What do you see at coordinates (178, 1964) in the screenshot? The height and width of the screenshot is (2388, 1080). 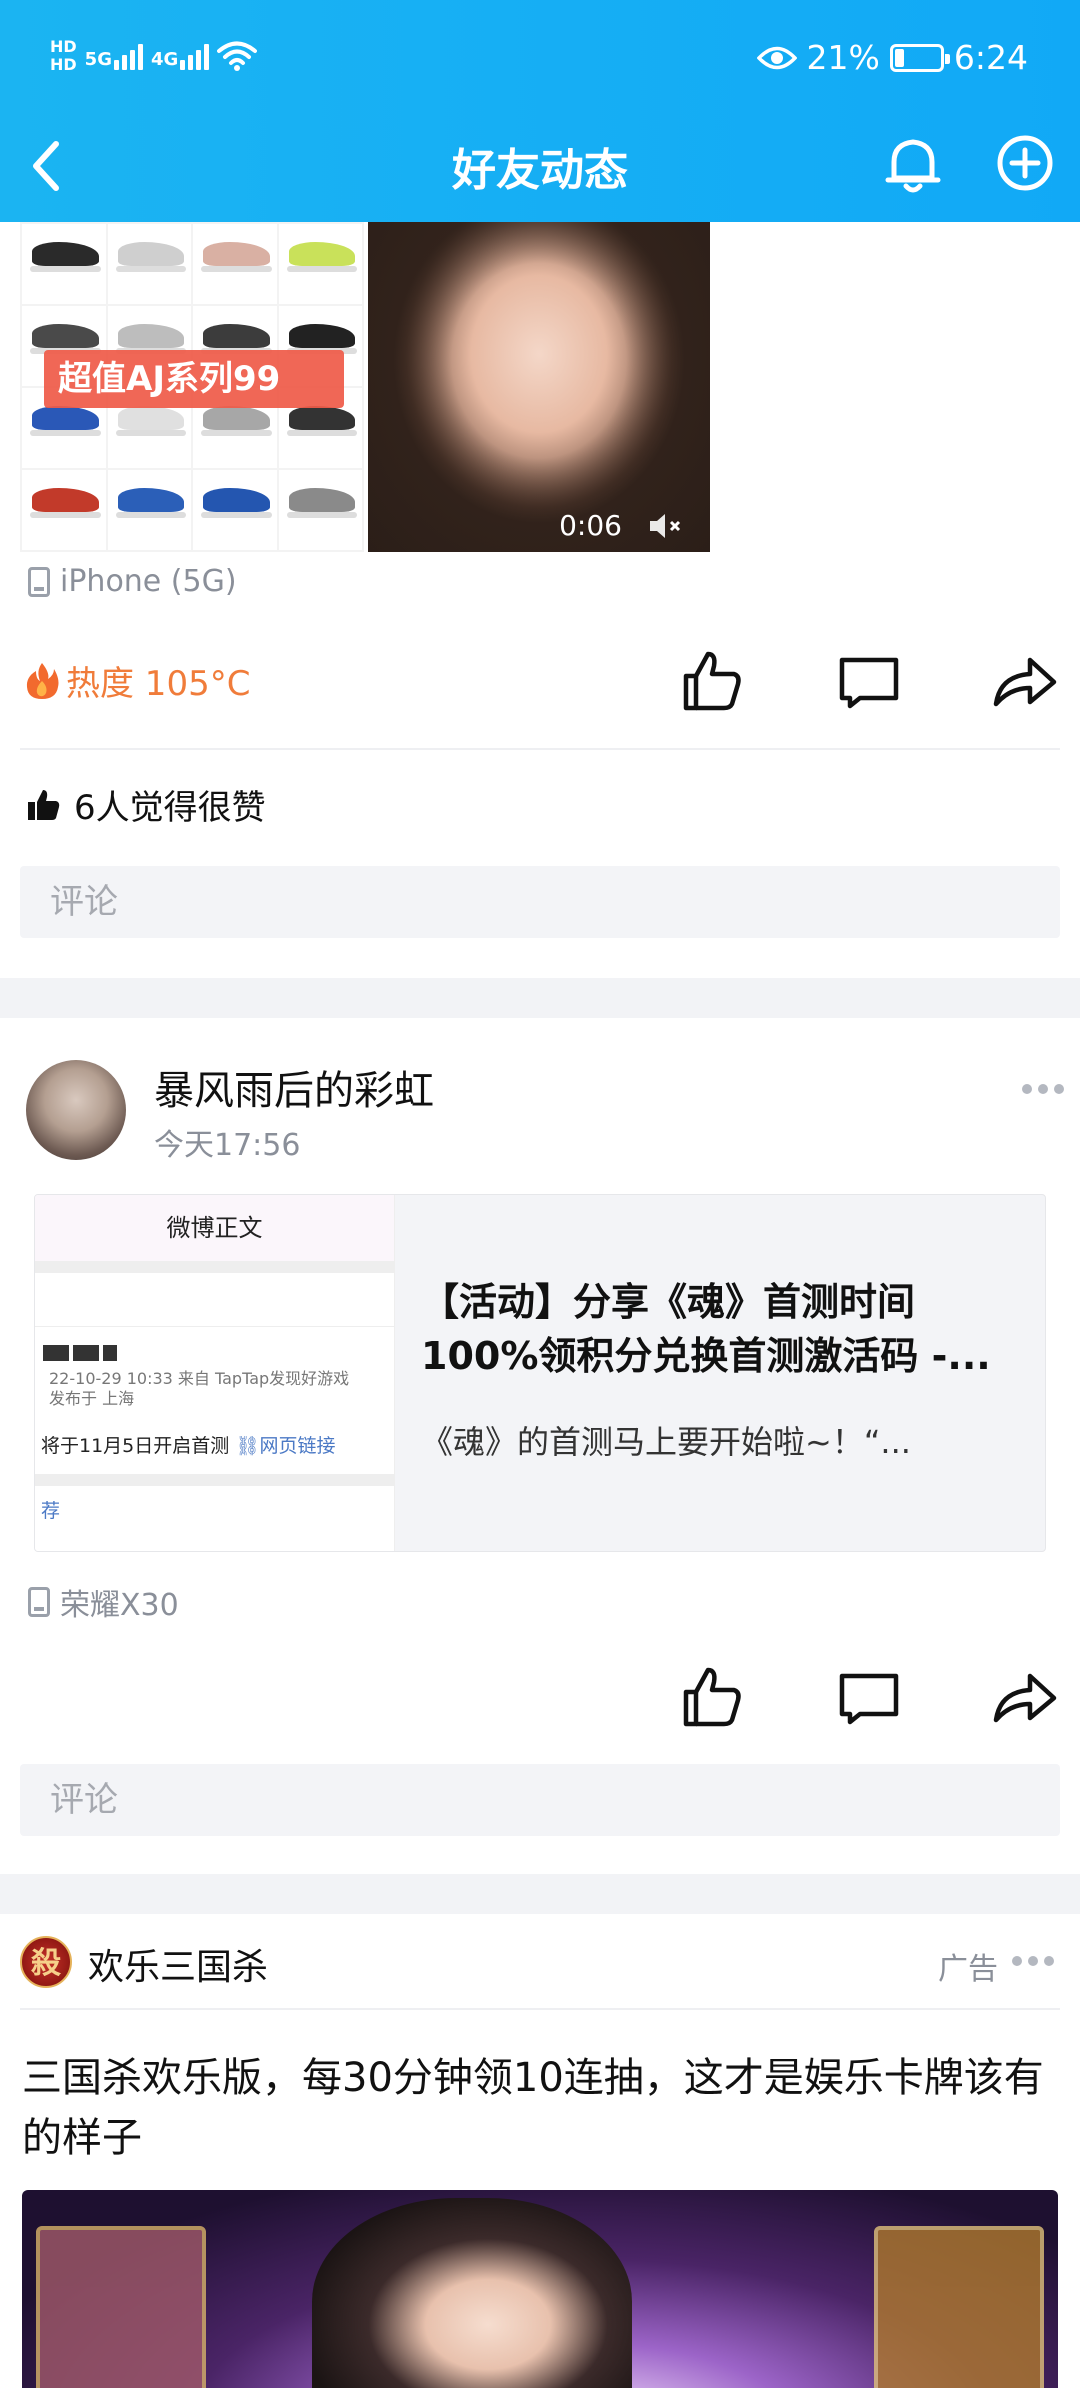 I see `ad-name: 欢乐三国杀` at bounding box center [178, 1964].